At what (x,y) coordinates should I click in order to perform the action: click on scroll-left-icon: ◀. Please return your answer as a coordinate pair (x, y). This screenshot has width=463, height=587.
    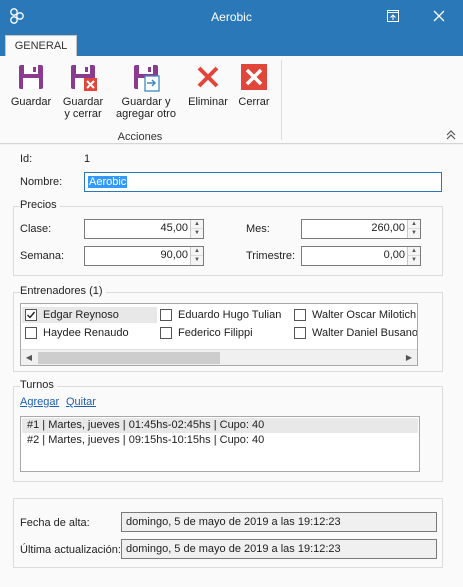
    Looking at the image, I should click on (29, 357).